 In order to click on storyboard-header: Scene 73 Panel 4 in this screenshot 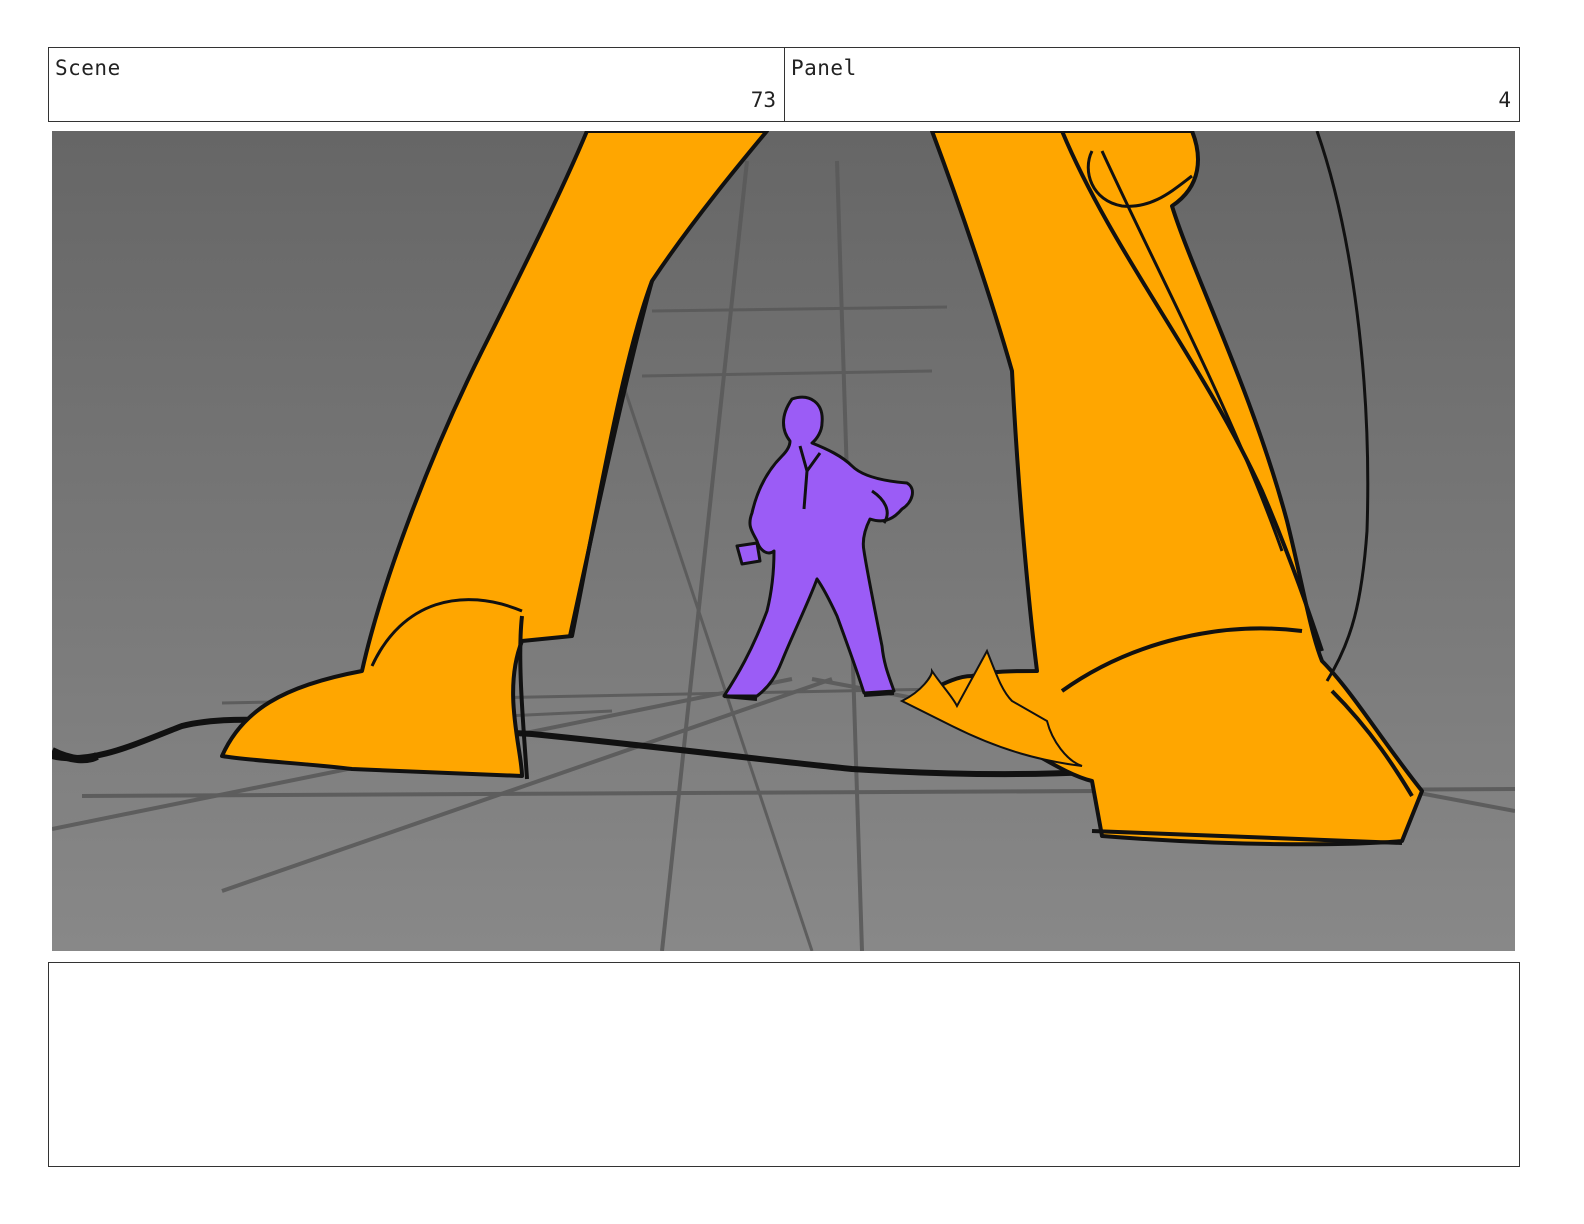, I will do `click(784, 84)`.